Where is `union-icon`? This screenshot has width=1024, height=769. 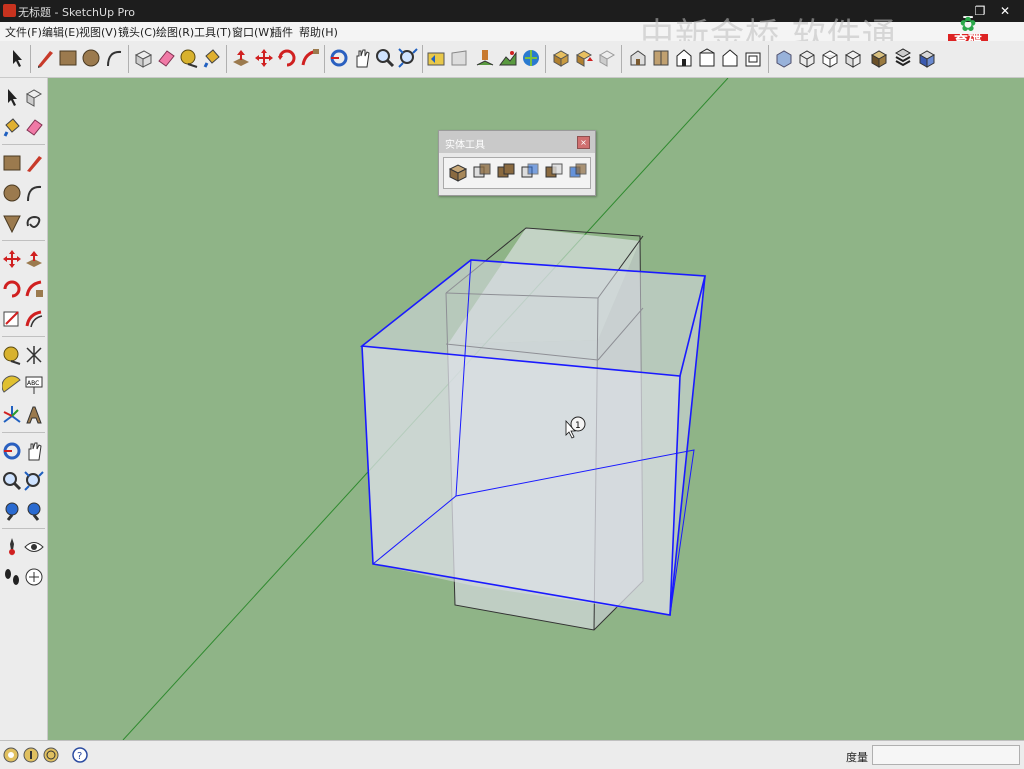
union-icon is located at coordinates (506, 172).